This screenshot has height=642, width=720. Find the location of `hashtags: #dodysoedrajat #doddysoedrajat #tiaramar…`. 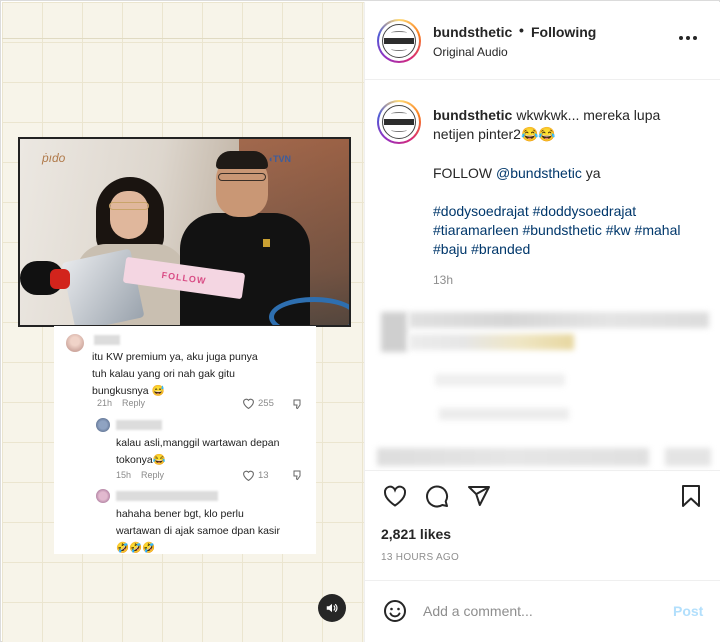

hashtags: #dodysoedrajat #doddysoedrajat #tiaramar… is located at coordinates (573, 230).